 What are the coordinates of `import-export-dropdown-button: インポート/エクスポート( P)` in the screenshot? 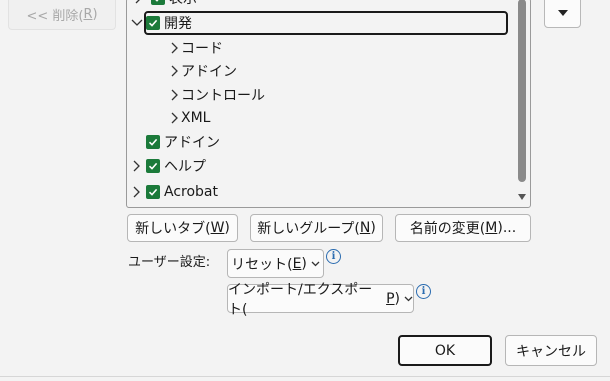 It's located at (320, 300).